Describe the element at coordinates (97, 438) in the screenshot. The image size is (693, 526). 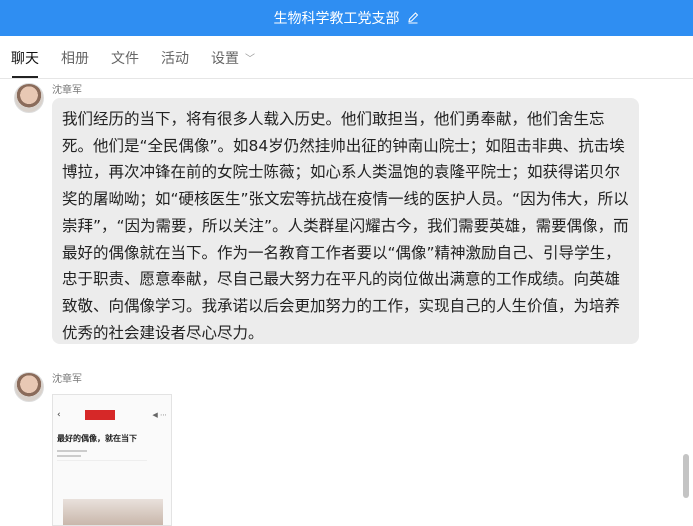
I see `image-headline: 最好的偶像，就在当下` at that location.